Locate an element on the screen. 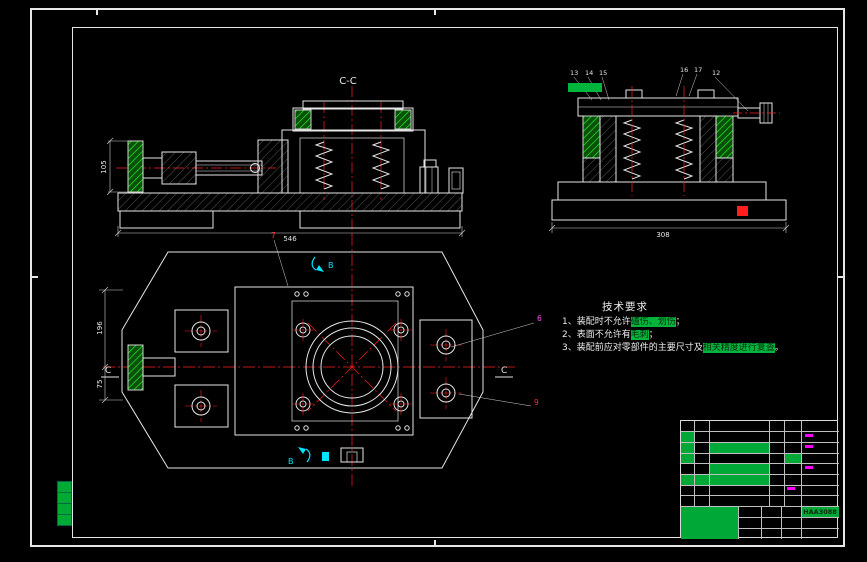 The width and height of the screenshot is (867, 562). highlighted-text: 毛刺 is located at coordinates (639, 335).